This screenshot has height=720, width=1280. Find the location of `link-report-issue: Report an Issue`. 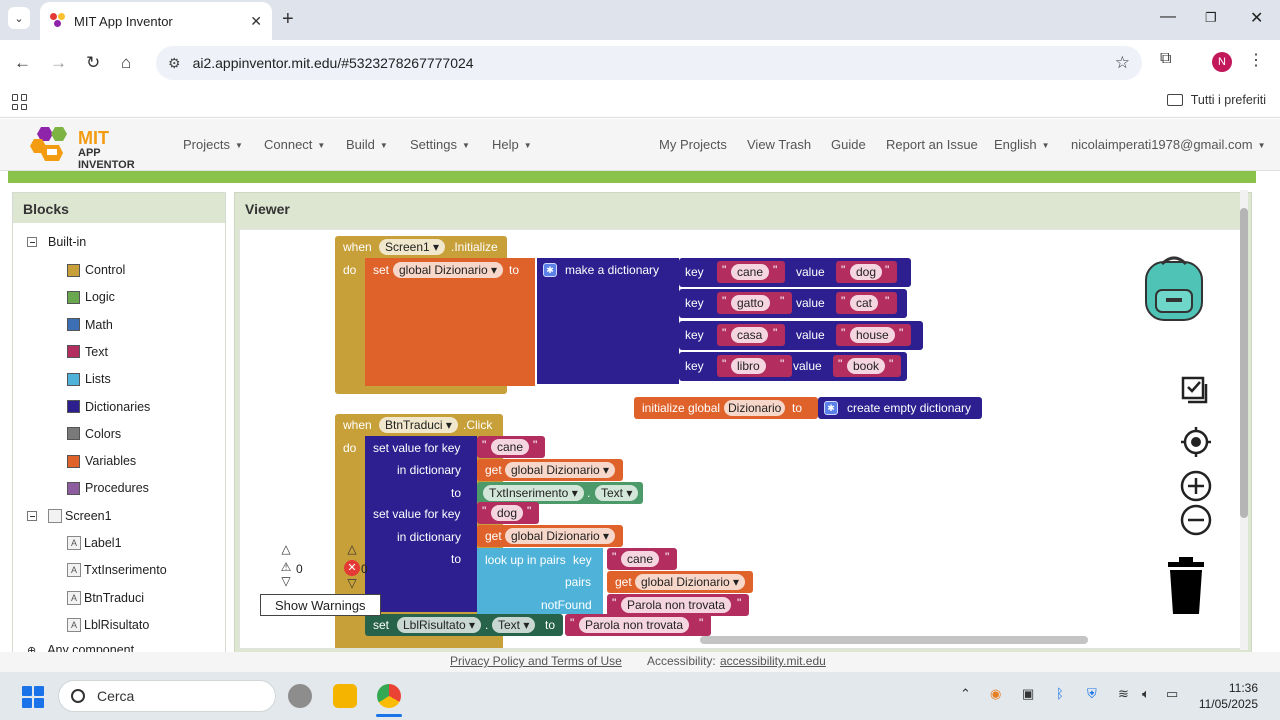

link-report-issue: Report an Issue is located at coordinates (932, 144).